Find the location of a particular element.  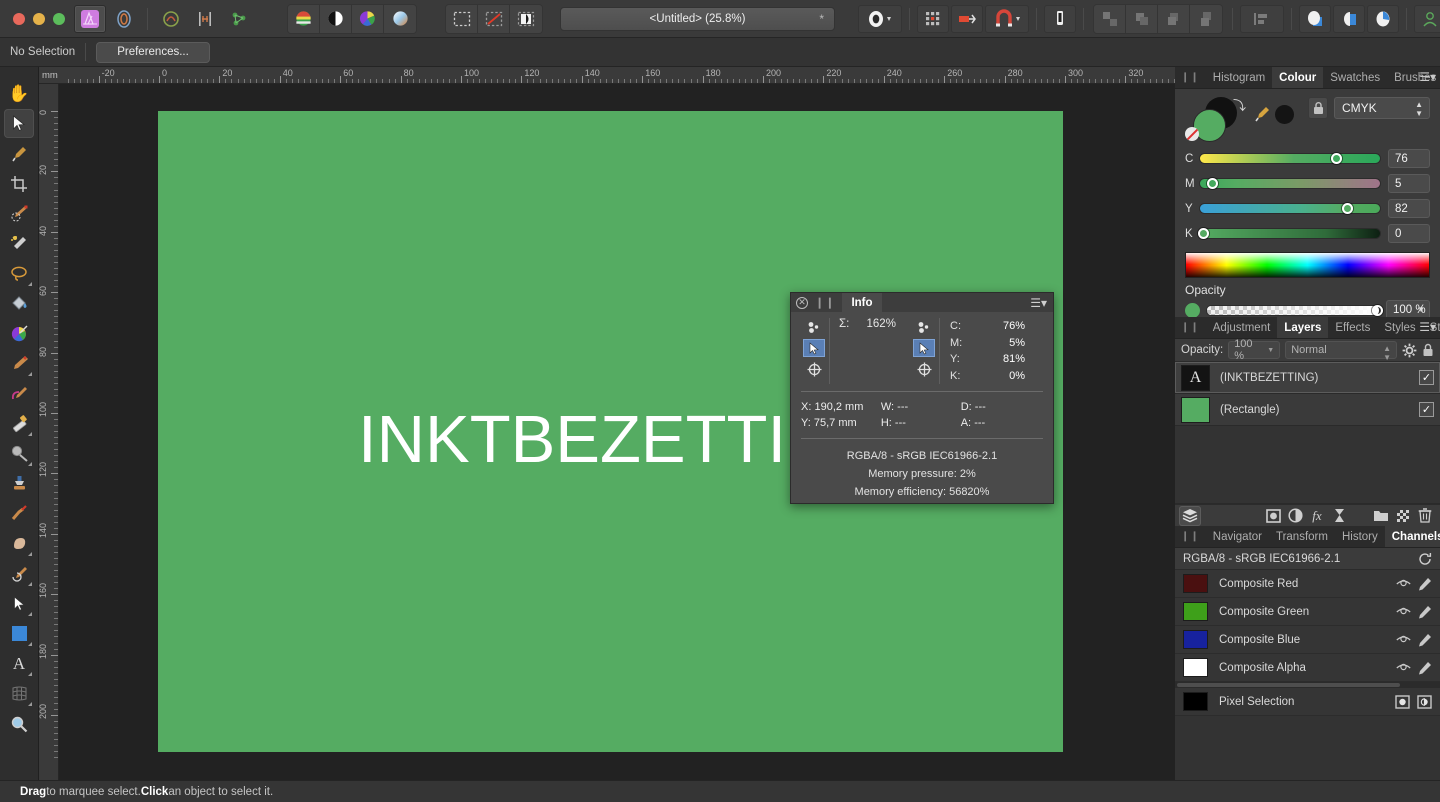

load-selection-icon is located at coordinates (1402, 701).